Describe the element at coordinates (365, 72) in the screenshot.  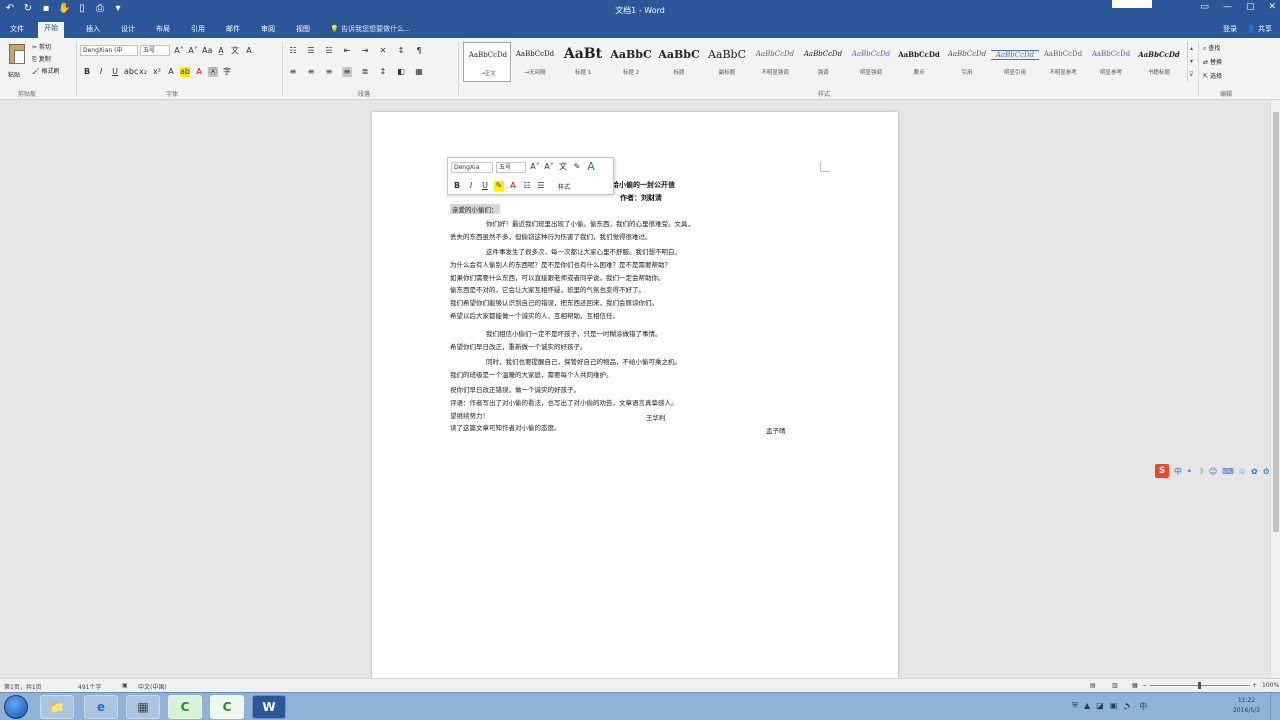
I see `distributed-icon: ≣` at that location.